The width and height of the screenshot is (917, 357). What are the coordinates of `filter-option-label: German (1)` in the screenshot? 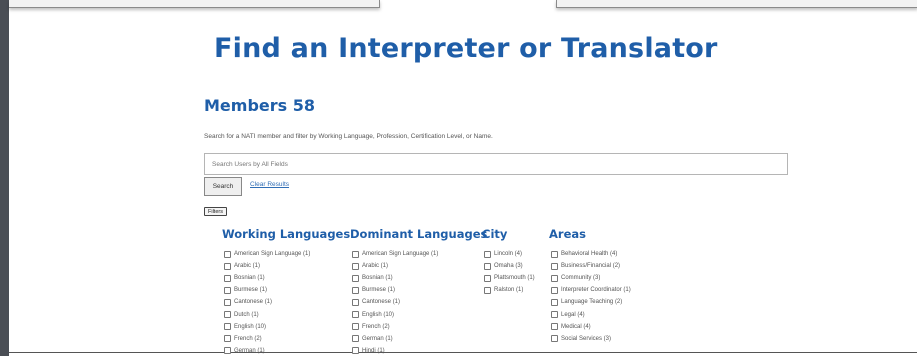 It's located at (249, 350).